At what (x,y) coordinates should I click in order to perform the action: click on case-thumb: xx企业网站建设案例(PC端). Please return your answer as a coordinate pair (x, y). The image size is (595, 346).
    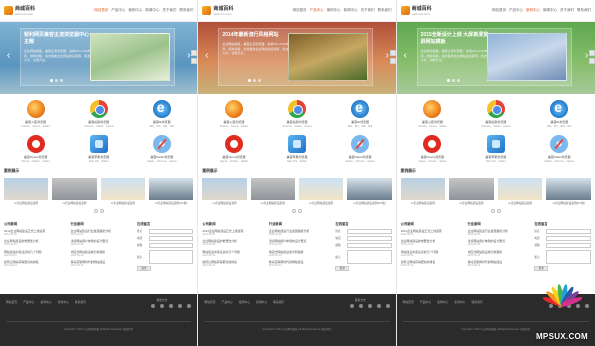
    Looking at the image, I should click on (568, 192).